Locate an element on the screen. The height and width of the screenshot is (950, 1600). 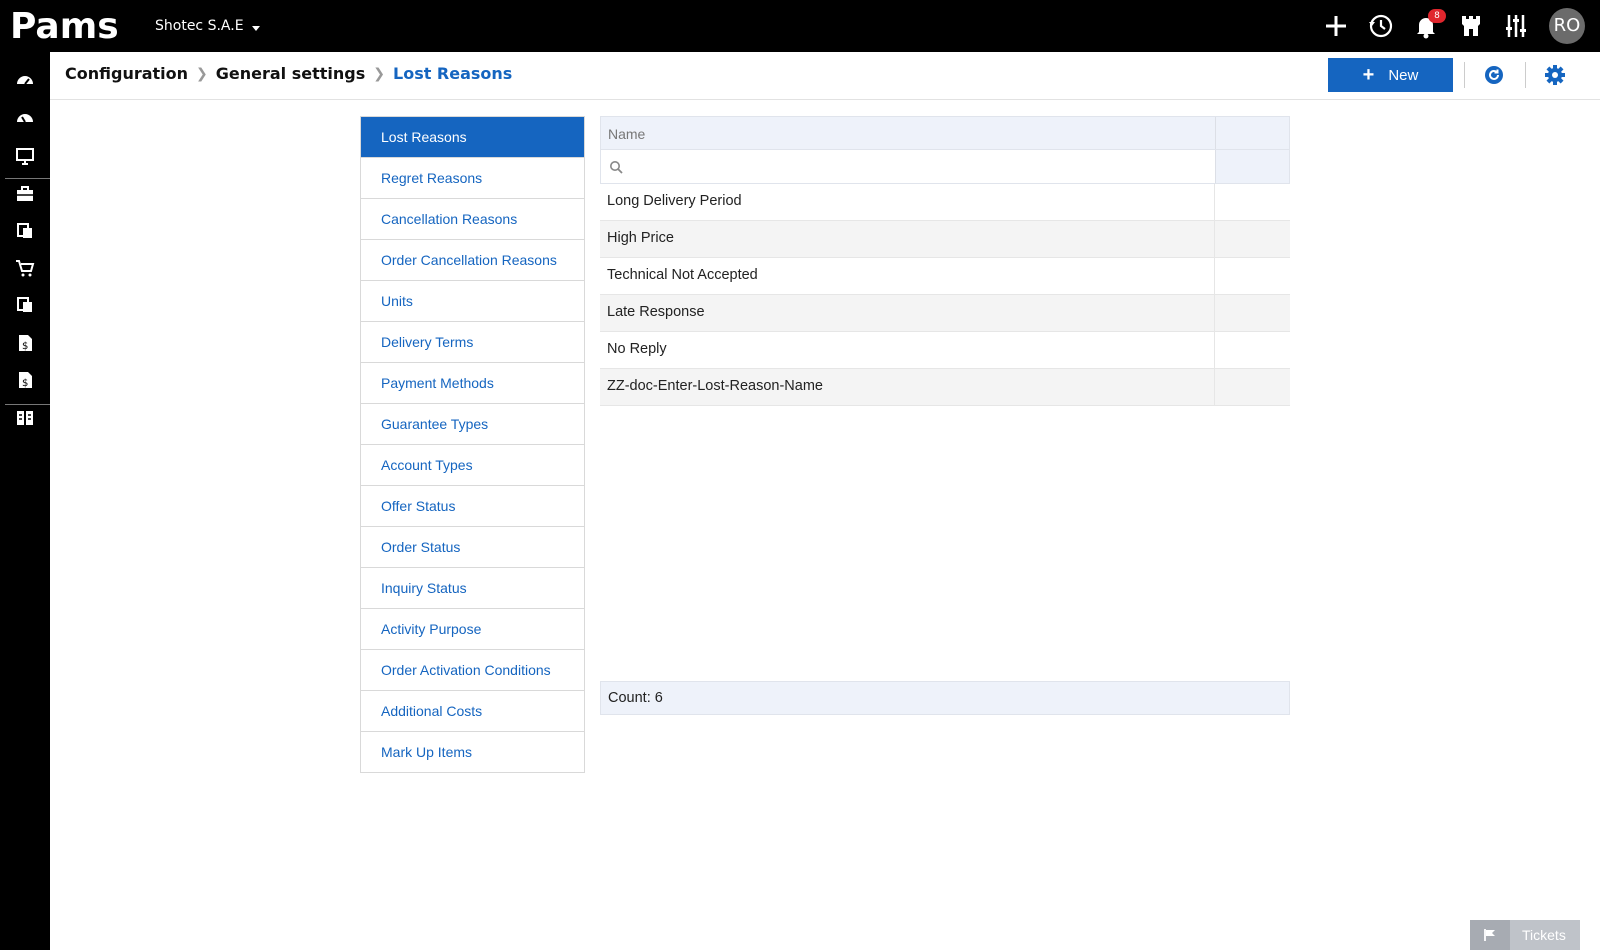
svg-text: Pams is located at coordinates (64, 26).